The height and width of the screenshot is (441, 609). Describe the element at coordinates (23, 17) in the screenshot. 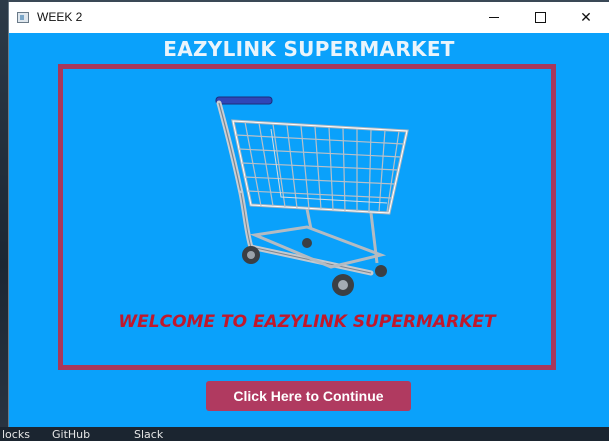

I see `app-window-icon` at that location.